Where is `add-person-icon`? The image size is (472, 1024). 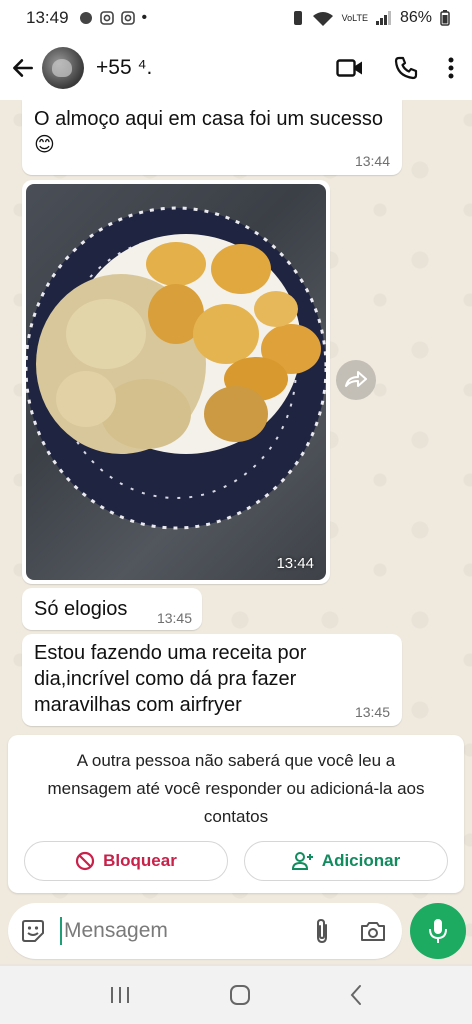
add-person-icon is located at coordinates (302, 861).